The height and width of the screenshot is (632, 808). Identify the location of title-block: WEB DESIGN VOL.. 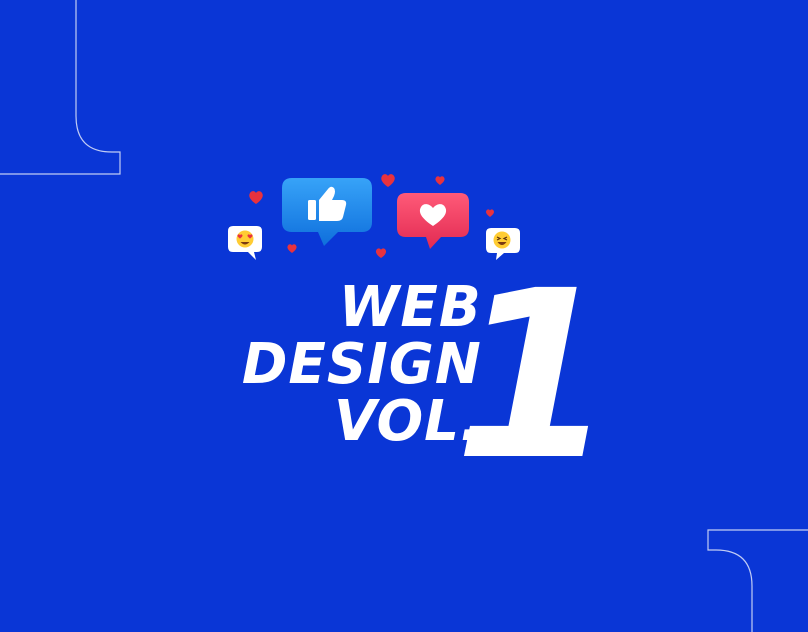
(336, 366).